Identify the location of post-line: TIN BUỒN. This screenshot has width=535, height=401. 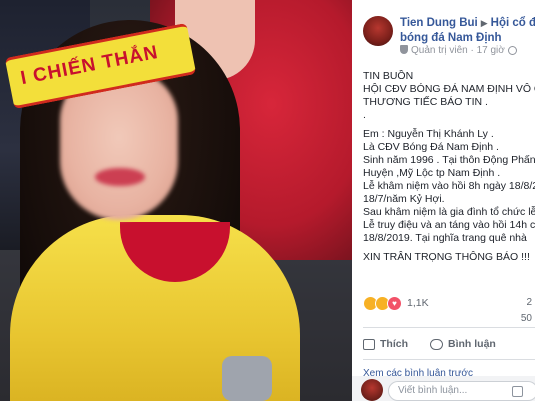
(388, 76).